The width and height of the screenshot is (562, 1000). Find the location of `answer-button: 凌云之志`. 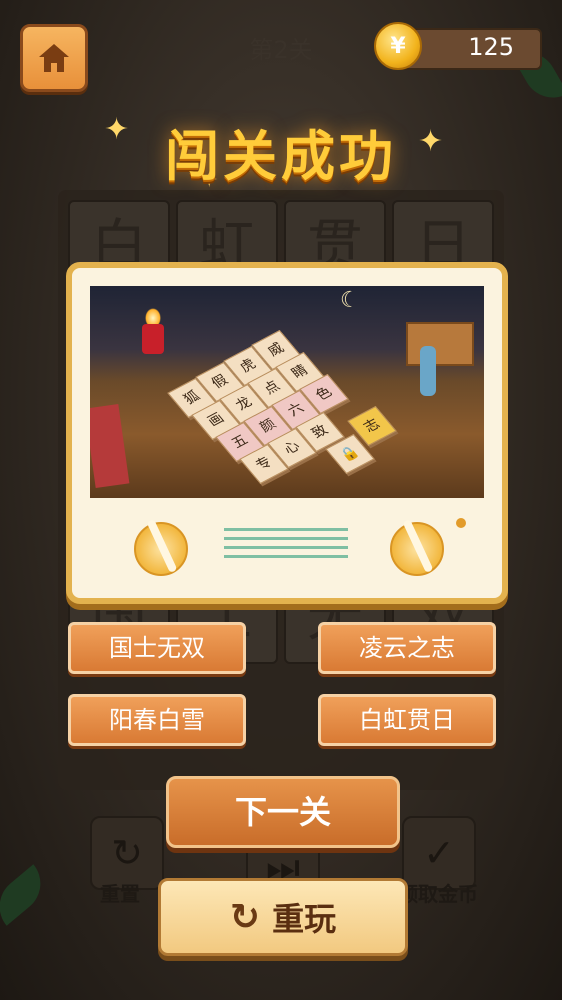

answer-button: 凌云之志 is located at coordinates (407, 648).